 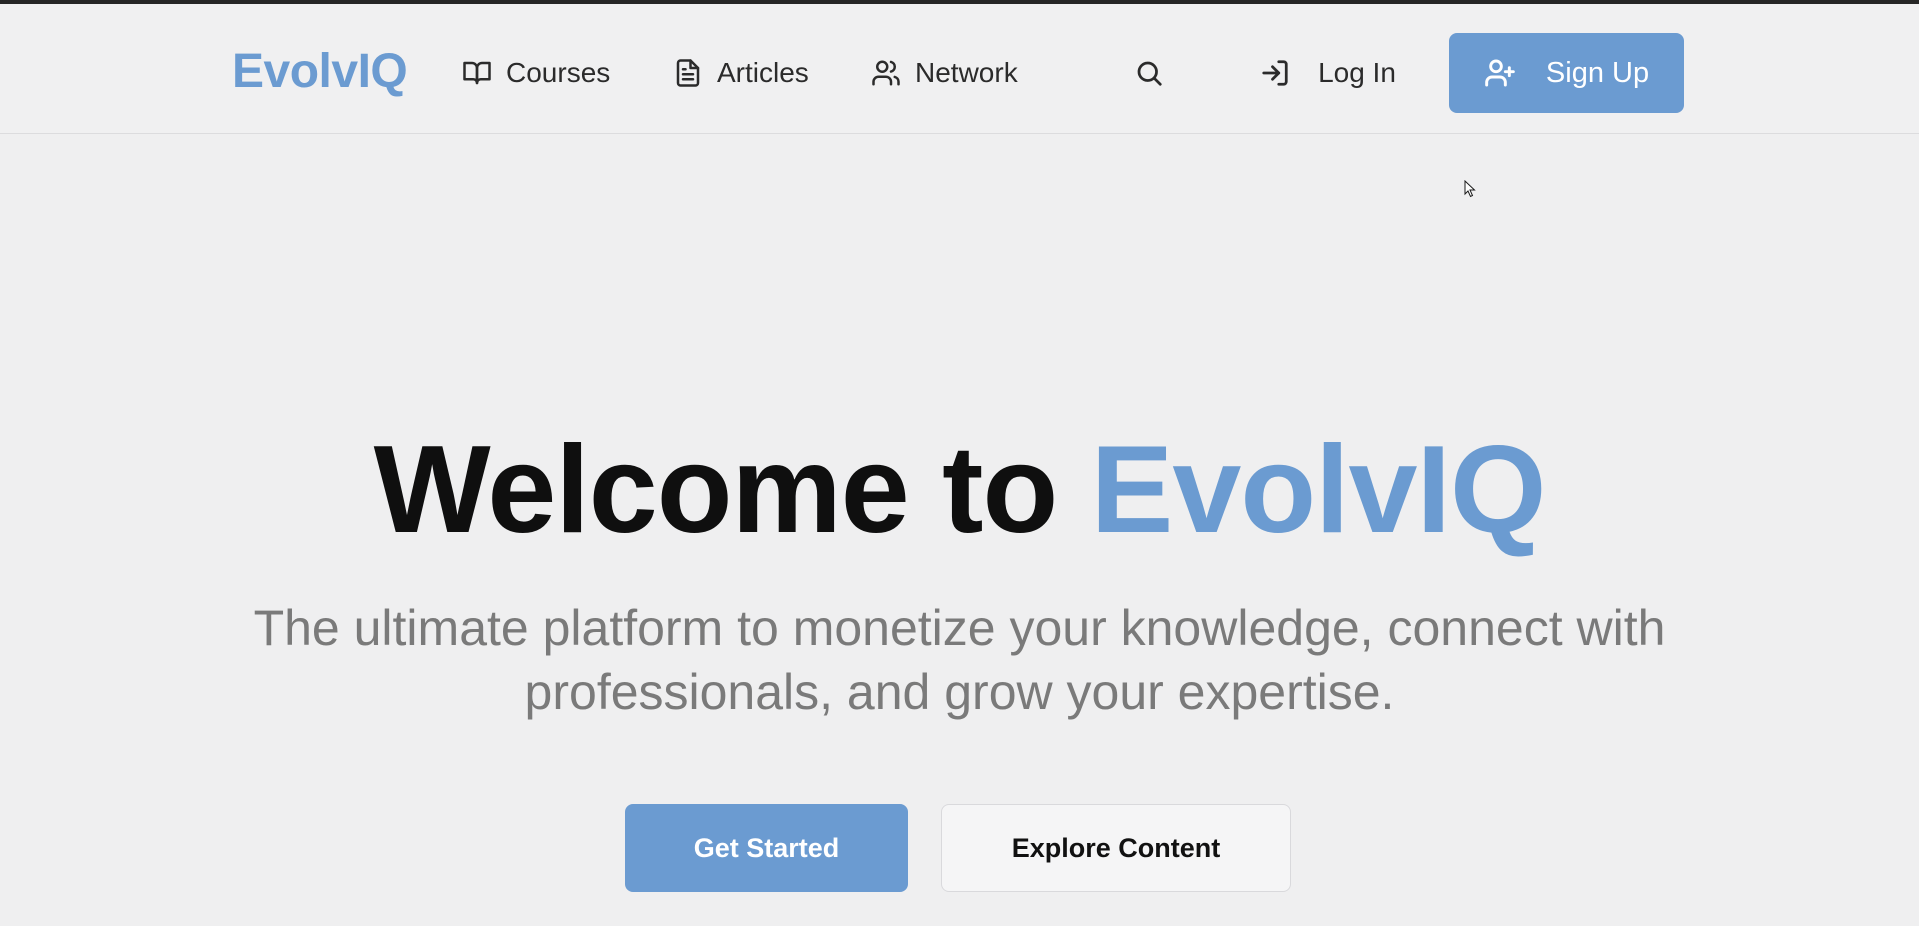 I want to click on nav-item-articles: Articles, so click(x=741, y=73).